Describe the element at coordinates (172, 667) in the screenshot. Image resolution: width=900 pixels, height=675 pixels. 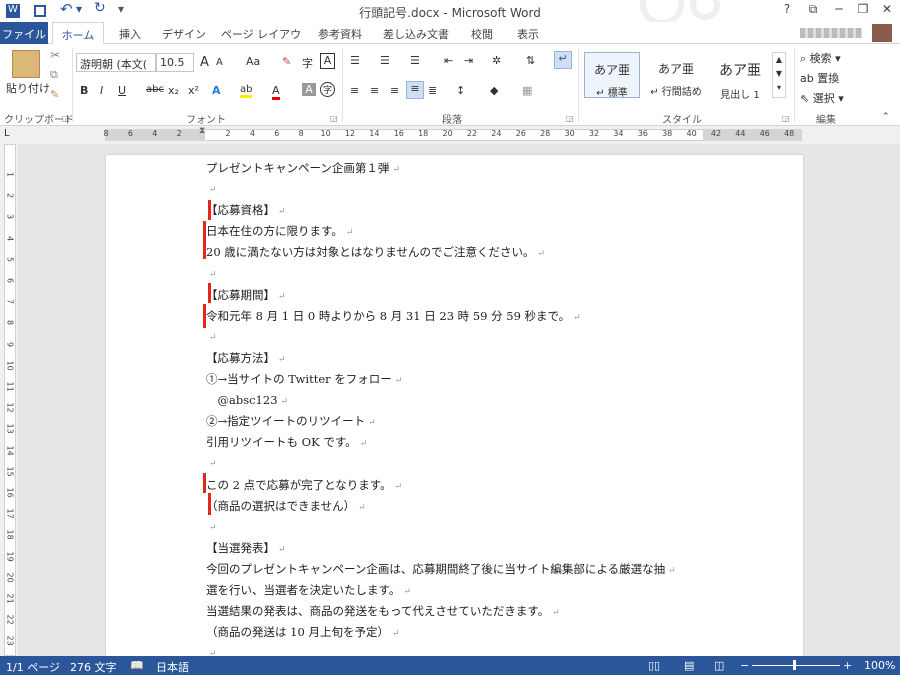
I see `language-indicator: 日本語` at that location.